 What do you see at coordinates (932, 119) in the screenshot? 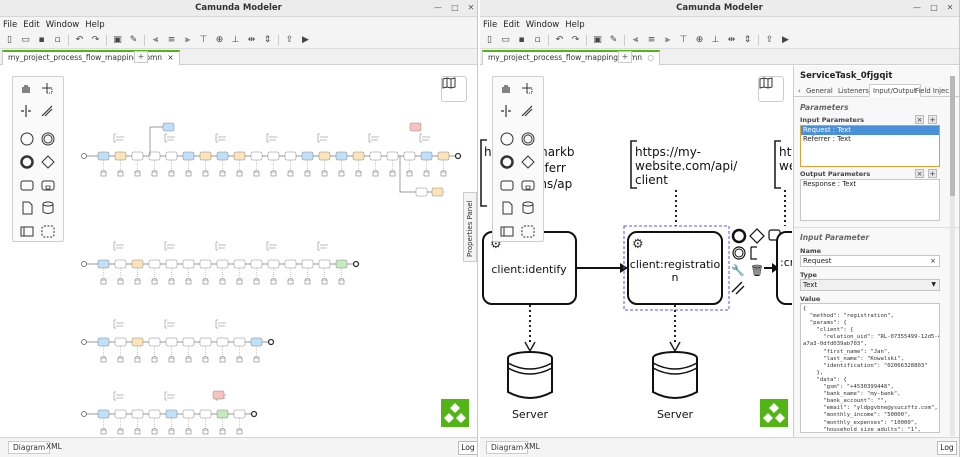
I see `add-input-icon: +` at bounding box center [932, 119].